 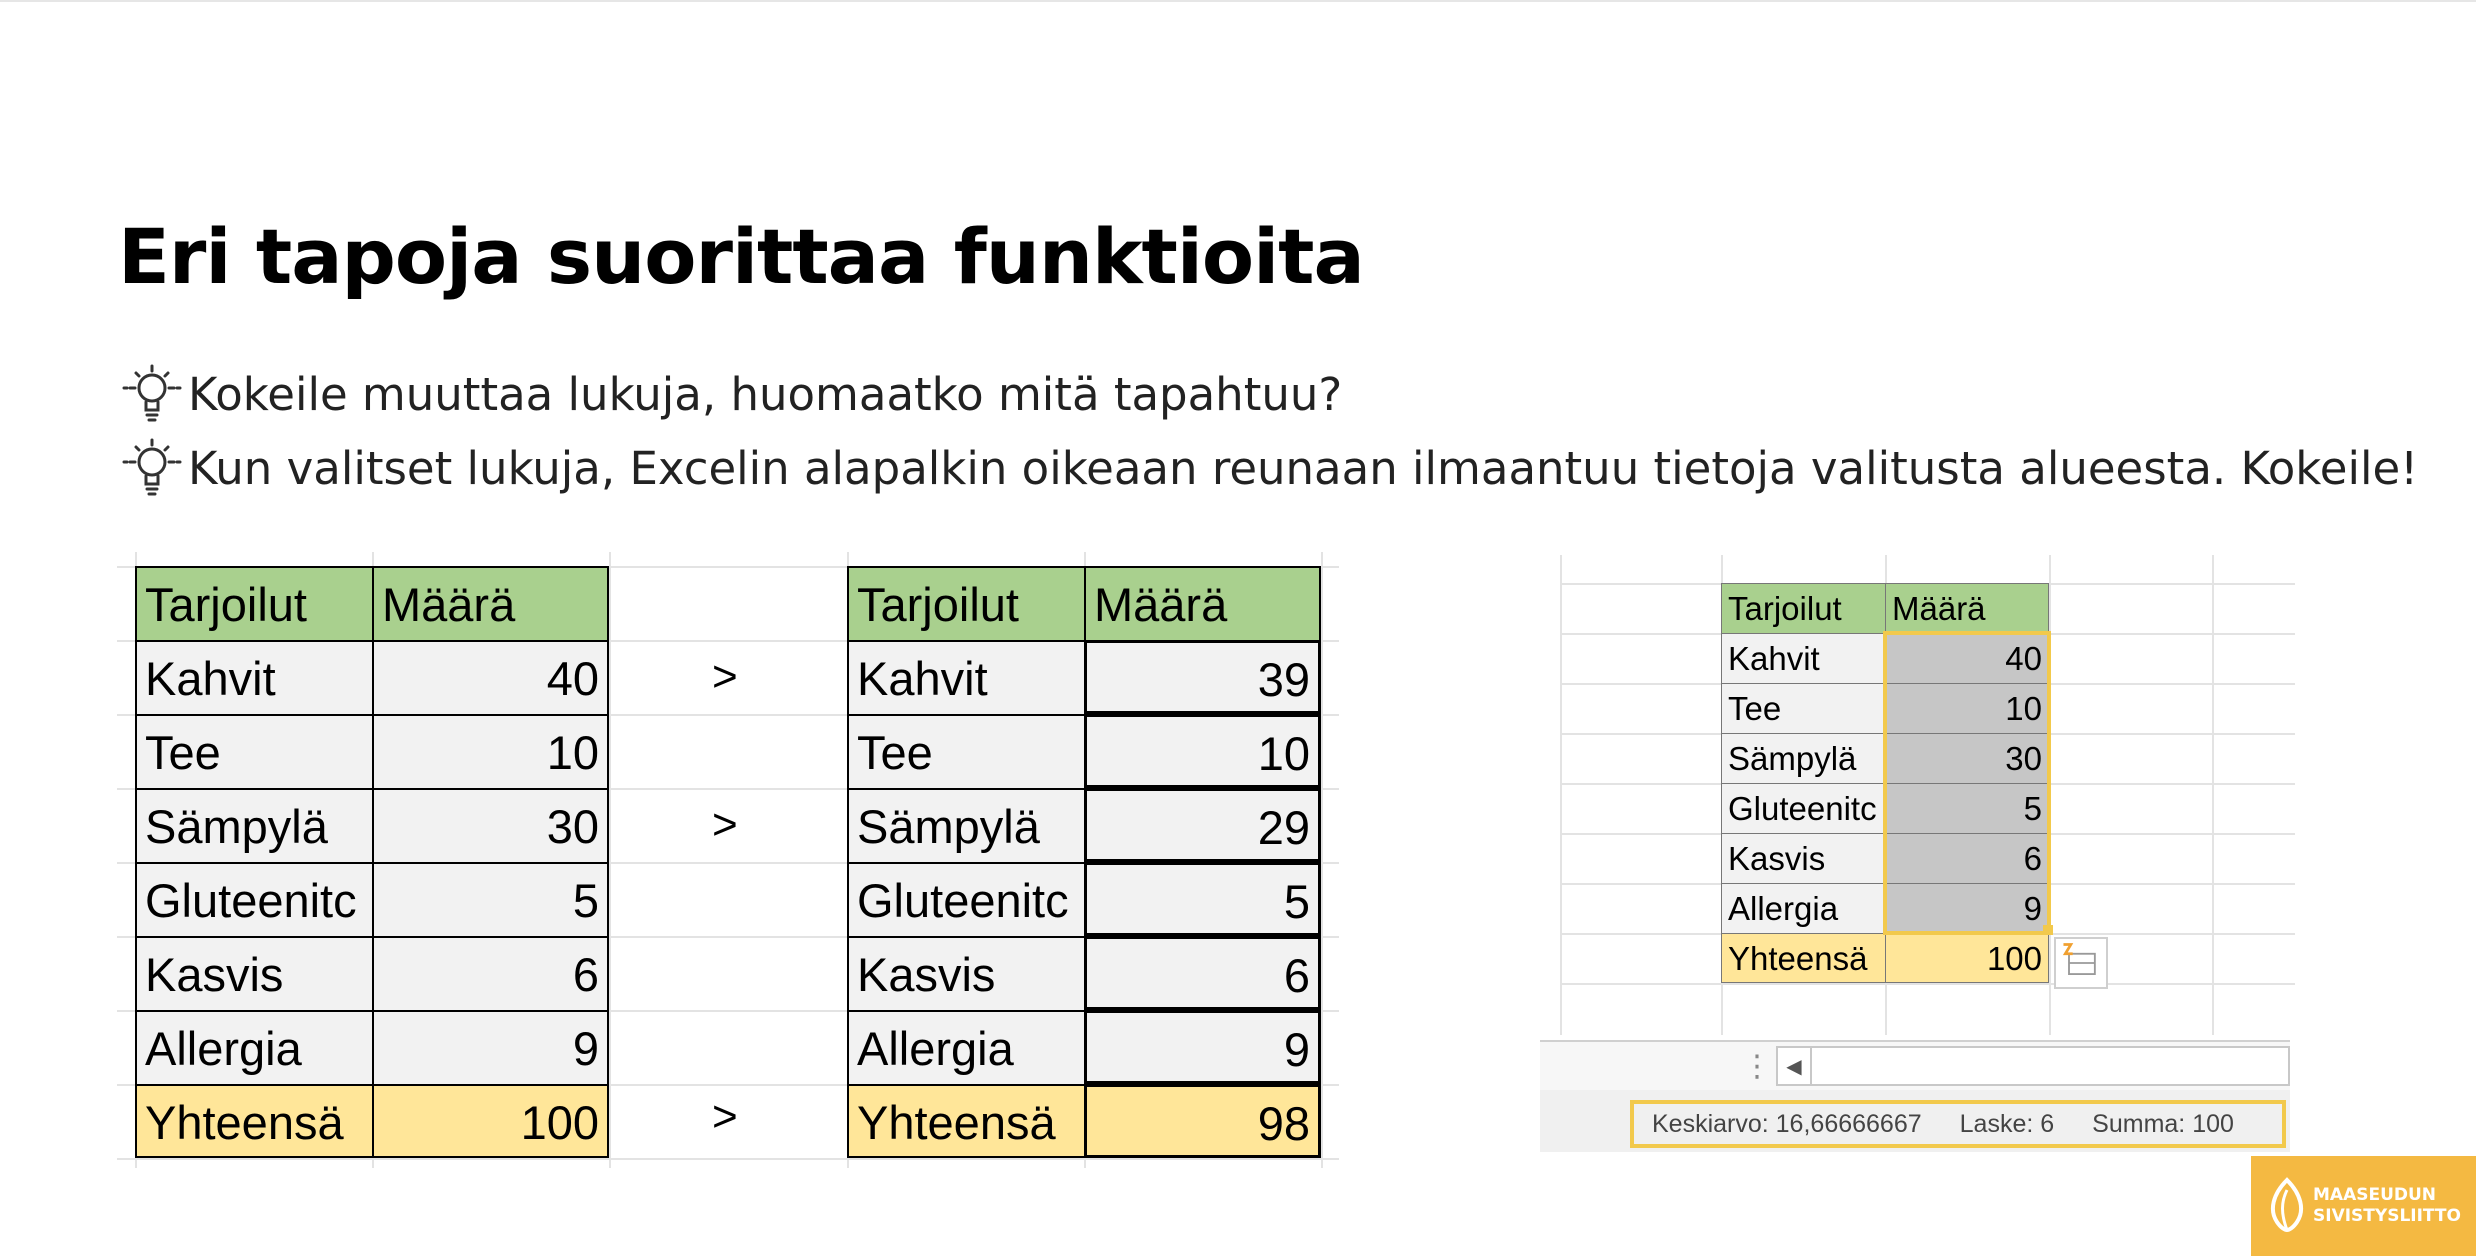 What do you see at coordinates (2163, 1123) in the screenshot?
I see `status-sum: Summa: 100` at bounding box center [2163, 1123].